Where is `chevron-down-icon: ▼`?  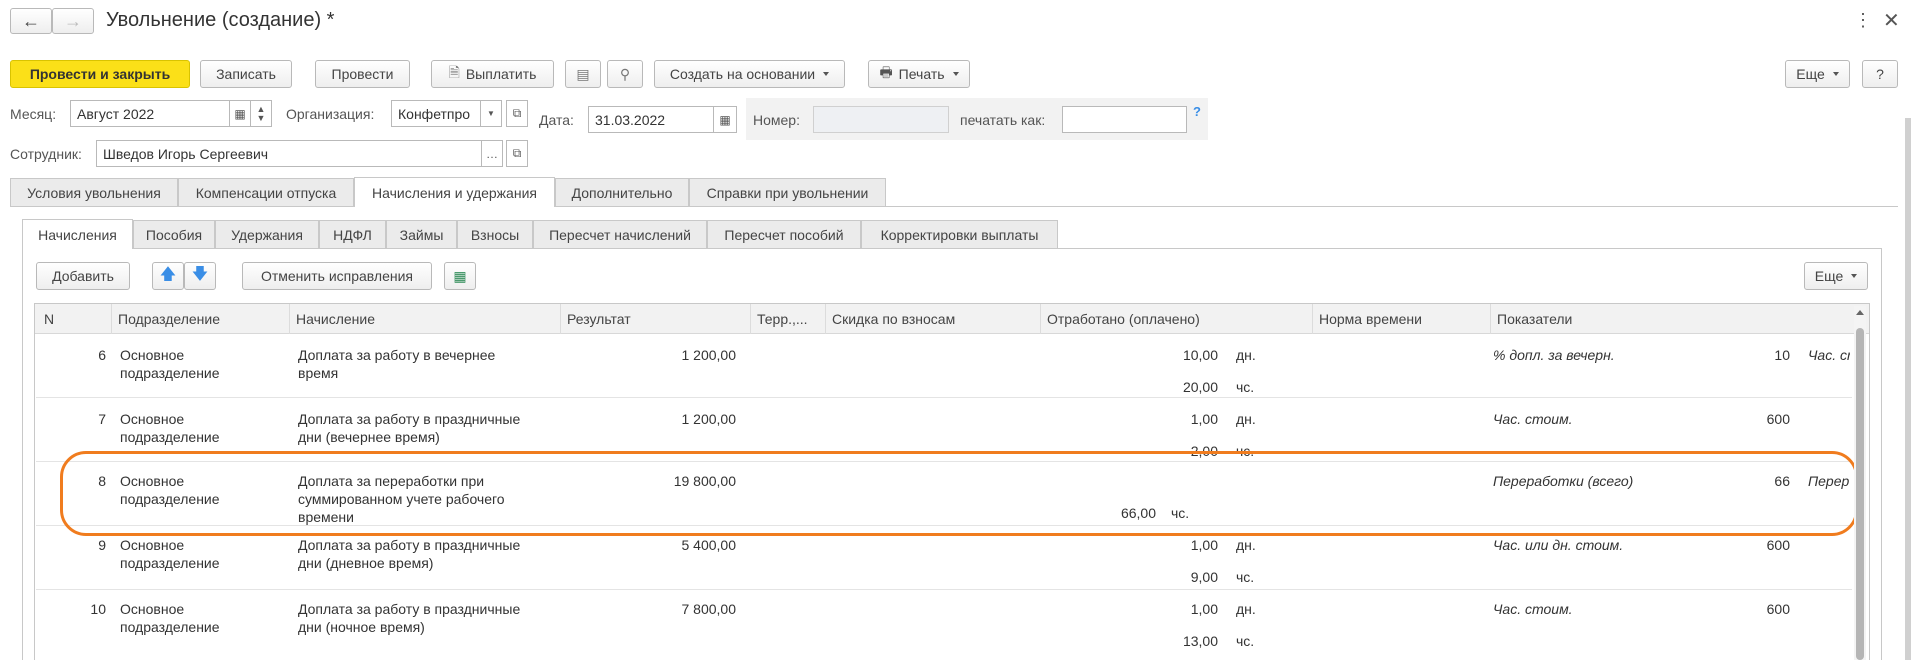 chevron-down-icon: ▼ is located at coordinates (491, 113).